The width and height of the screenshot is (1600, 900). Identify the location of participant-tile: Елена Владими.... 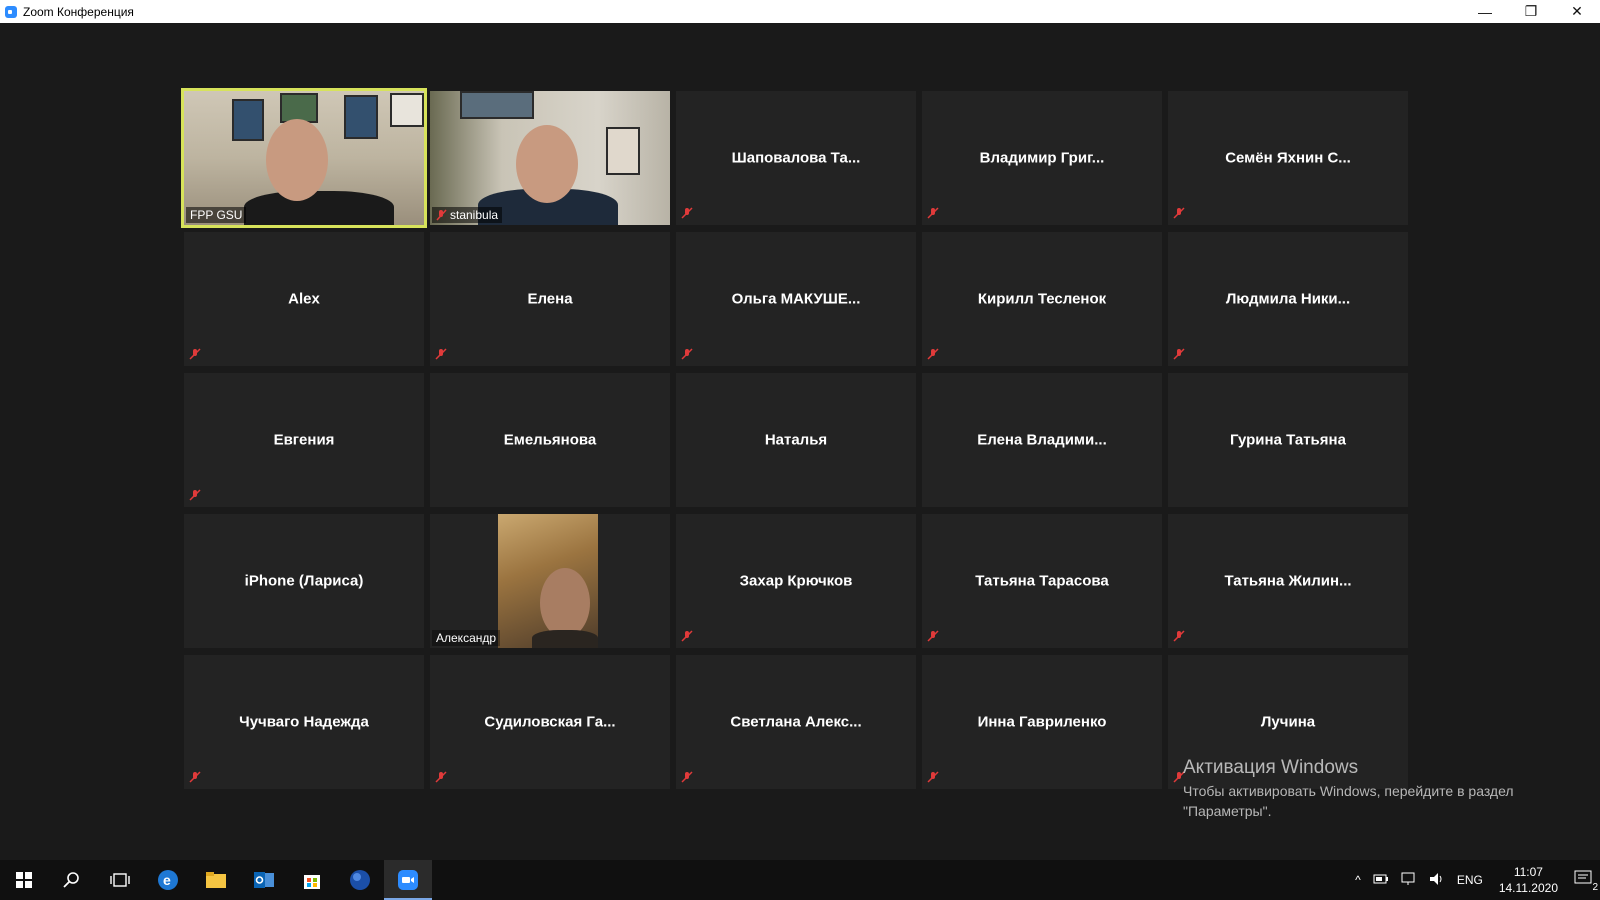
(1042, 440).